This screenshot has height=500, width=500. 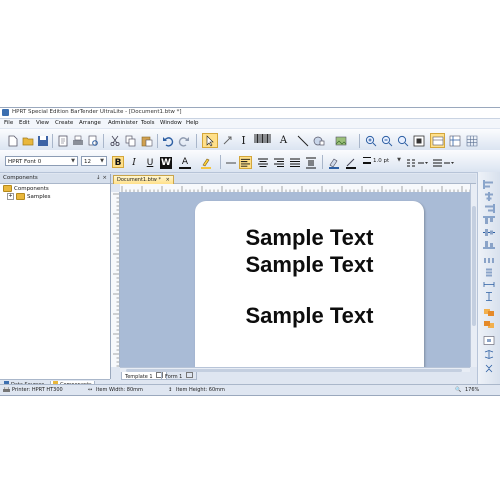 What do you see at coordinates (382, 161) in the screenshot?
I see `line-width-select: 1.0 pt ▼` at bounding box center [382, 161].